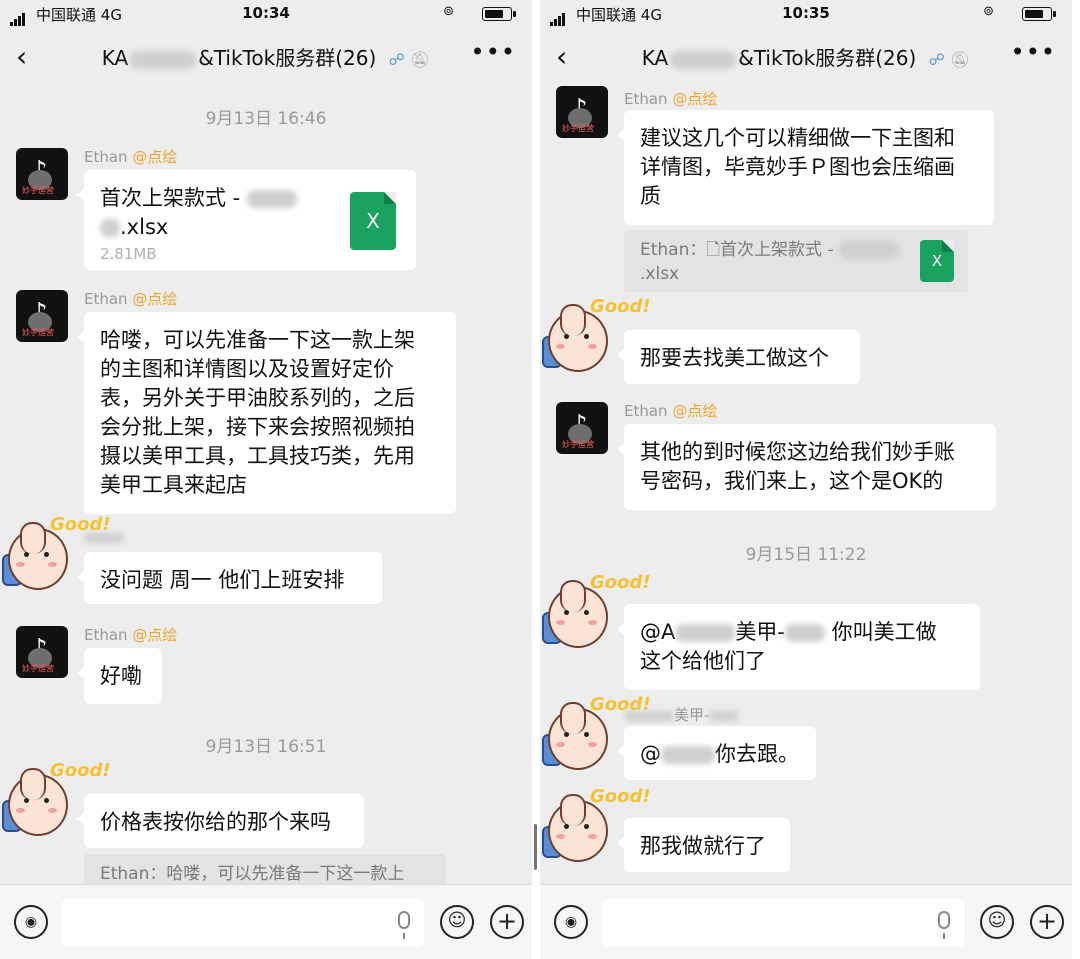  What do you see at coordinates (738, 357) in the screenshot?
I see `text-bubble: 那要去找美工做这个` at bounding box center [738, 357].